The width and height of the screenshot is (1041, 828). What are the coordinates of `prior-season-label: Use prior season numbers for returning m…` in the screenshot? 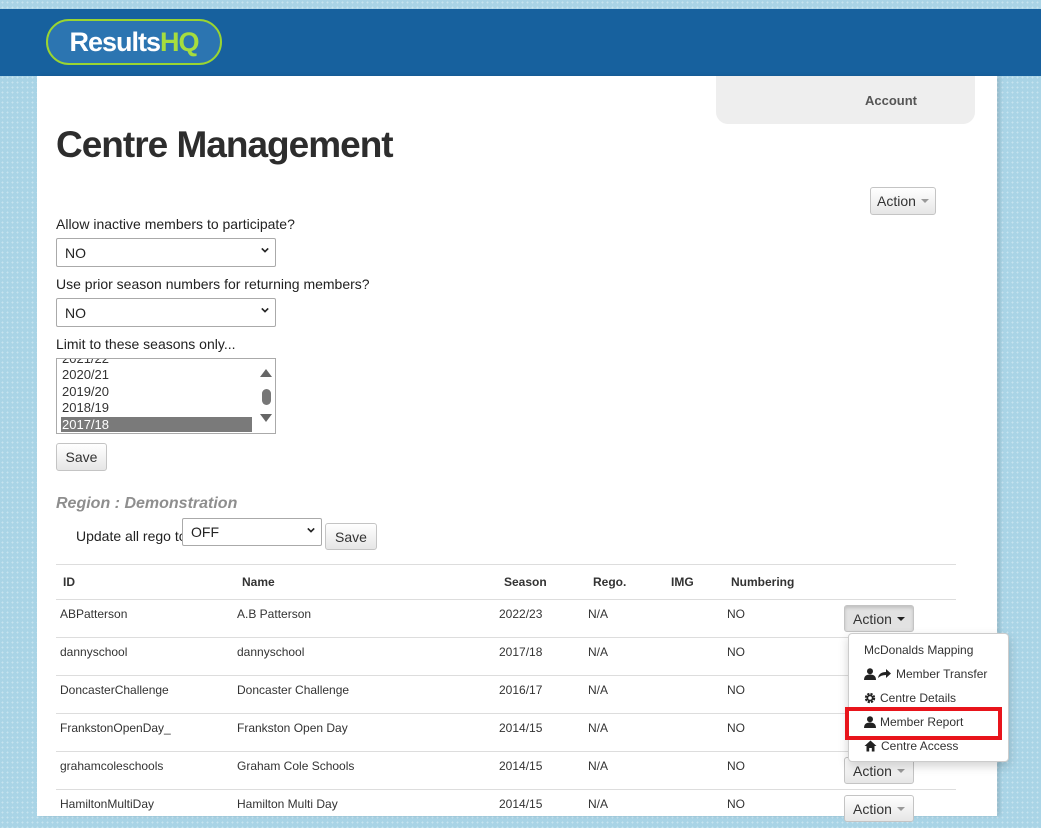 It's located at (213, 284).